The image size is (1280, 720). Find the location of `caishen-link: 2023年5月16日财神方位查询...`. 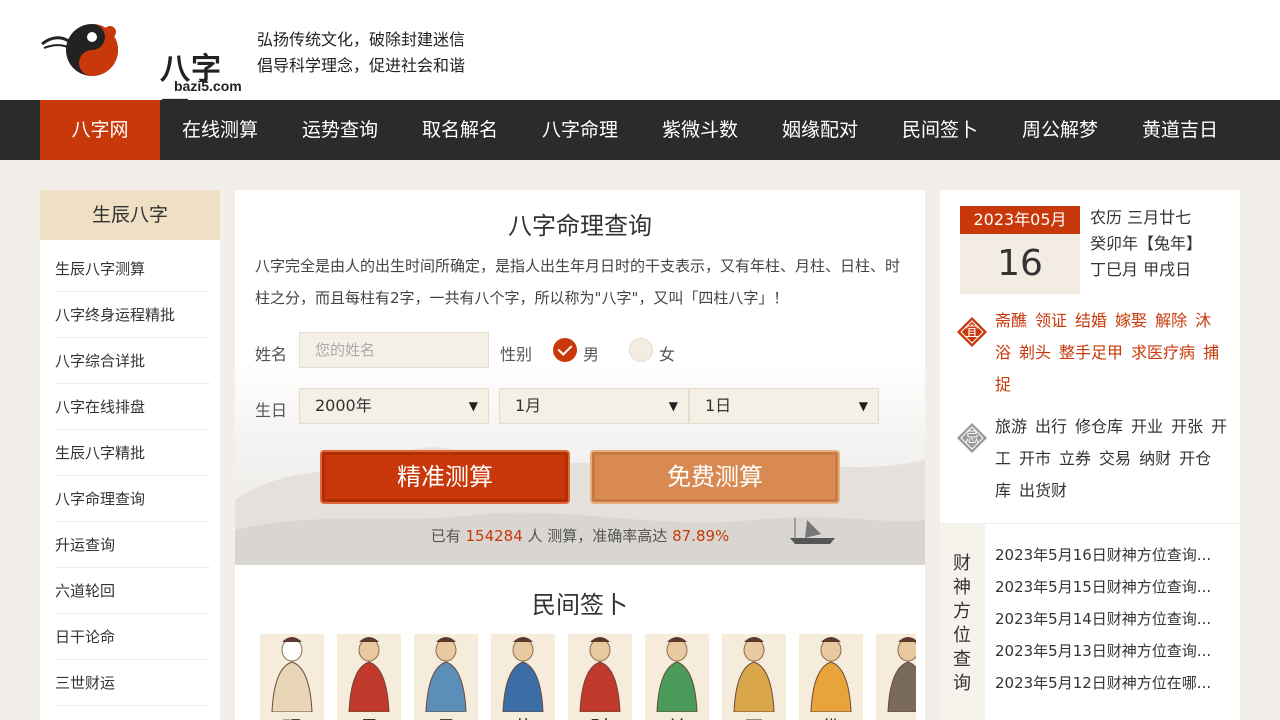

caishen-link: 2023年5月16日财神方位查询... is located at coordinates (1112, 554).